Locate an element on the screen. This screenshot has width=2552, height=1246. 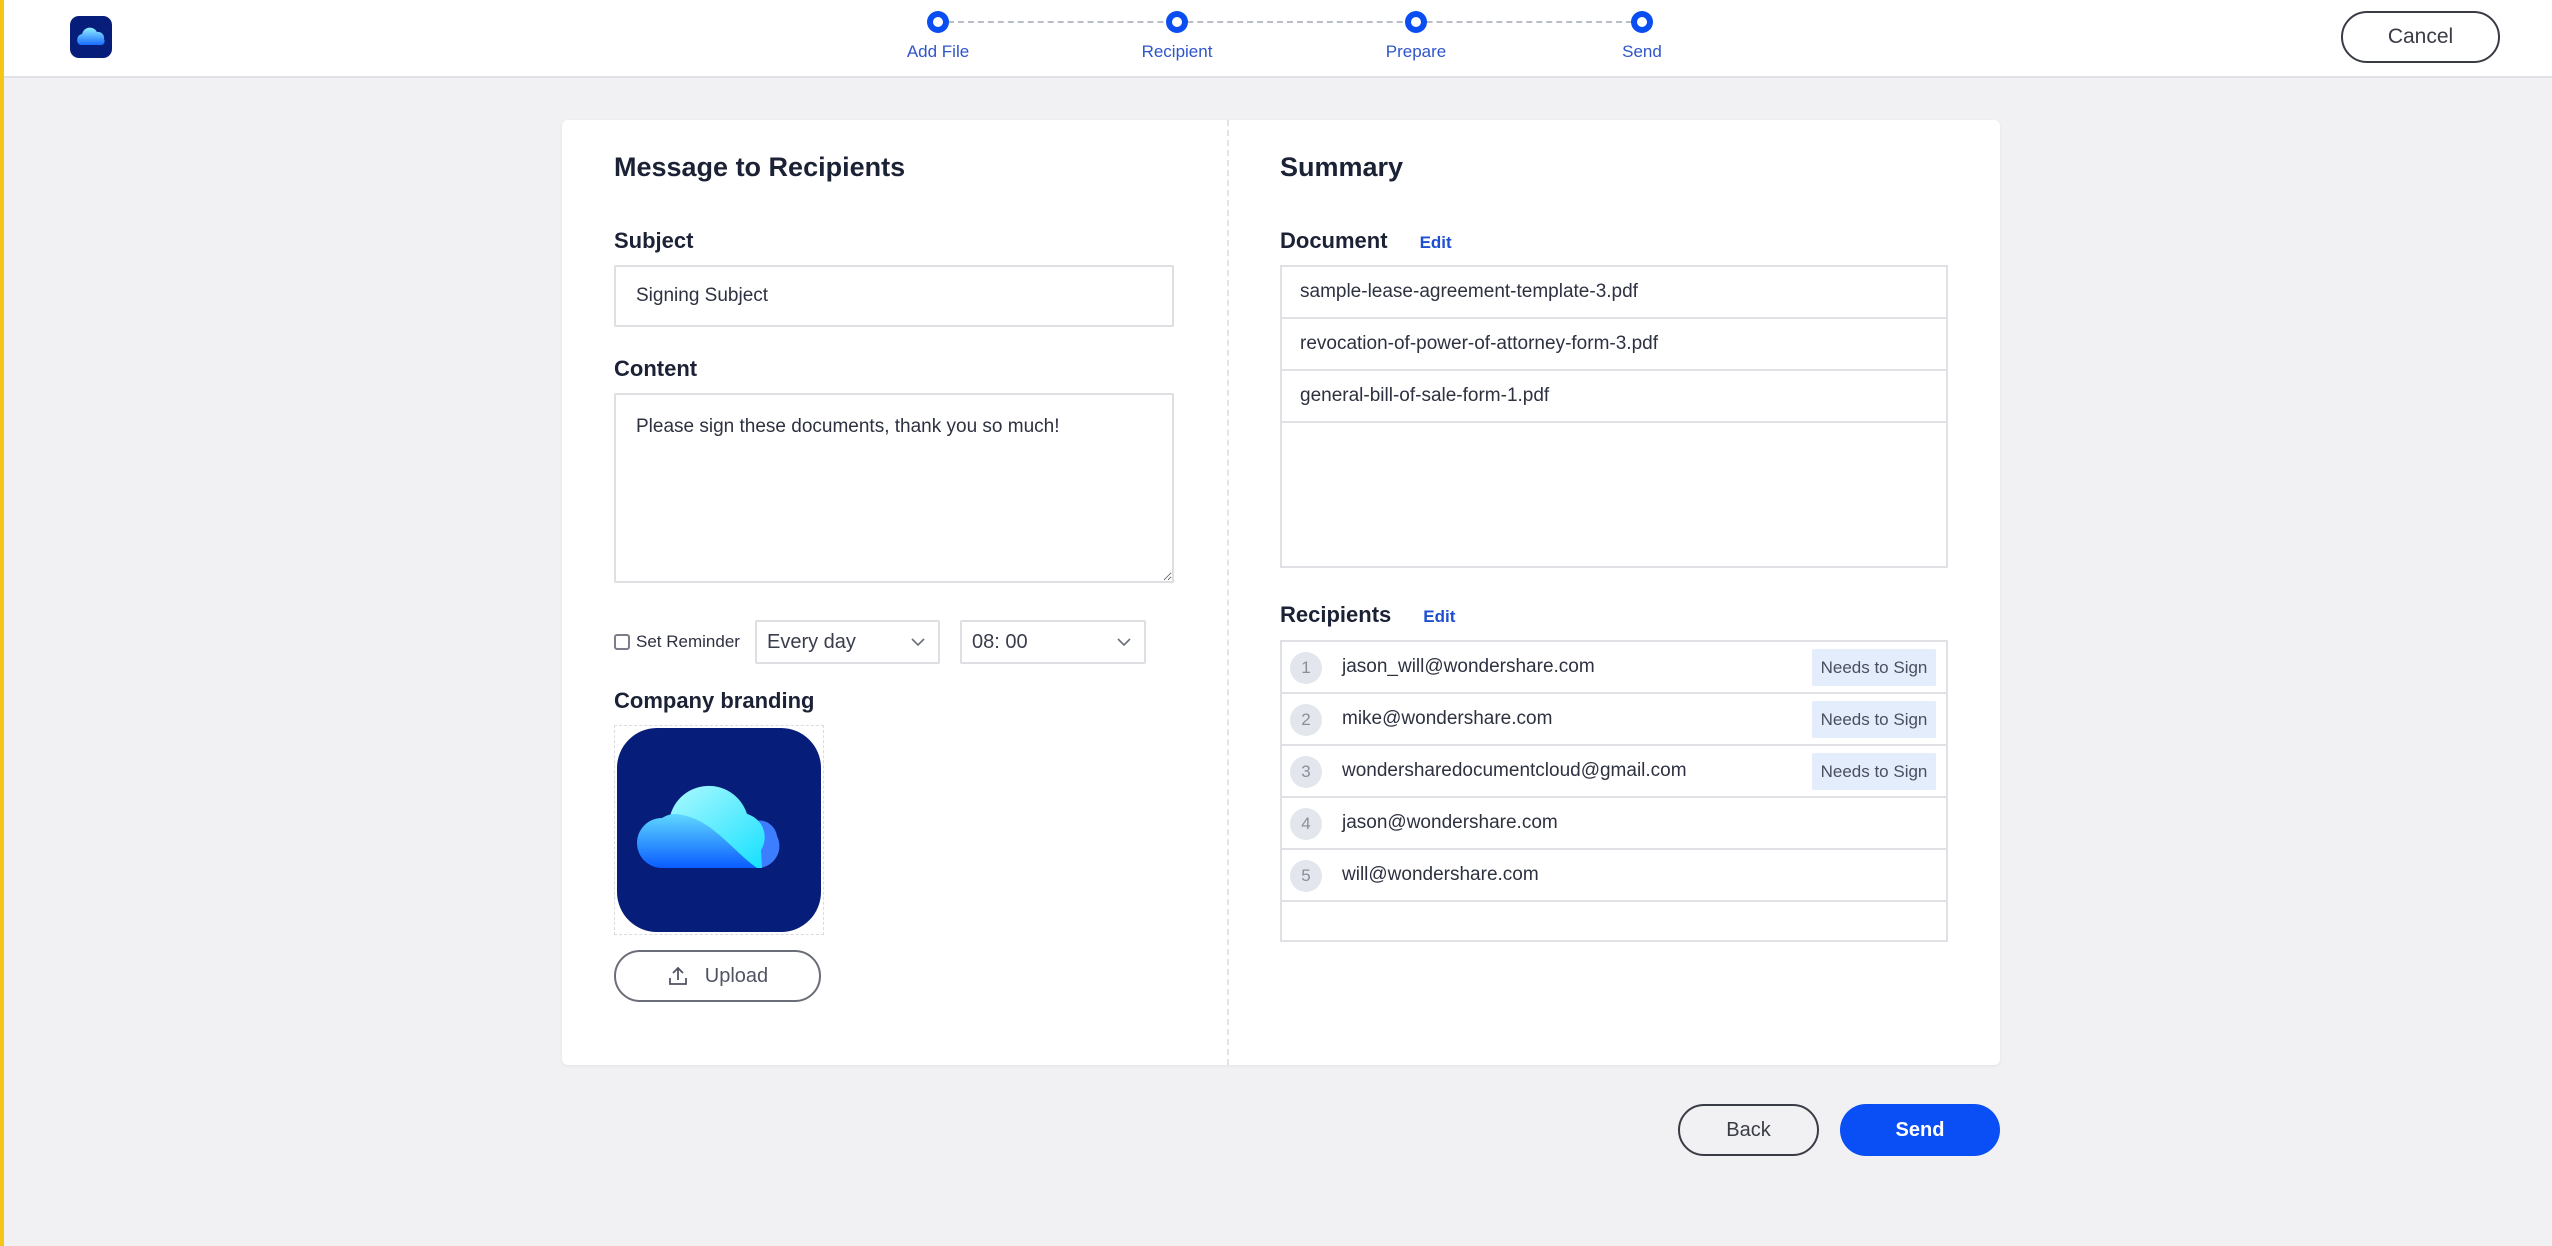
recipients-header: Recipients Edit is located at coordinates (1367, 615).